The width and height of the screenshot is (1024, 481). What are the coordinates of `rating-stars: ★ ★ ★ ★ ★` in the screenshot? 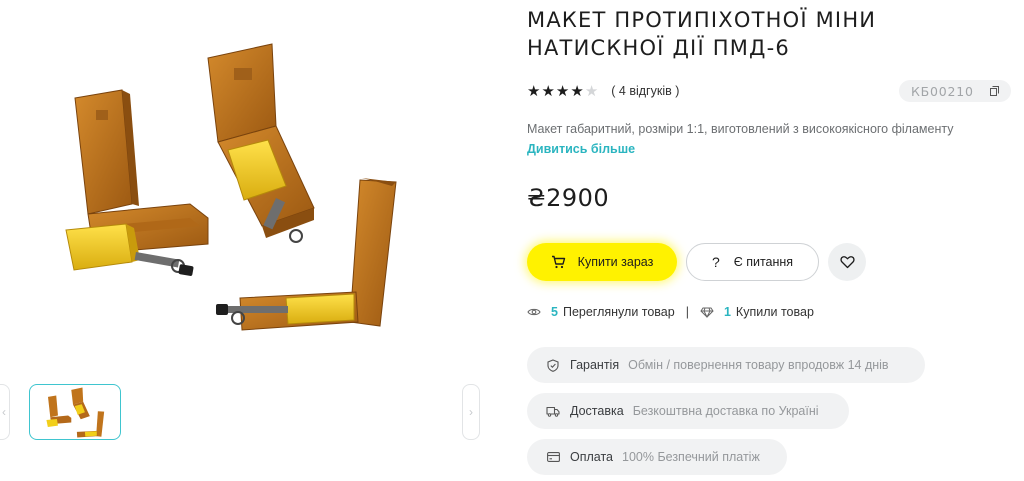 It's located at (562, 91).